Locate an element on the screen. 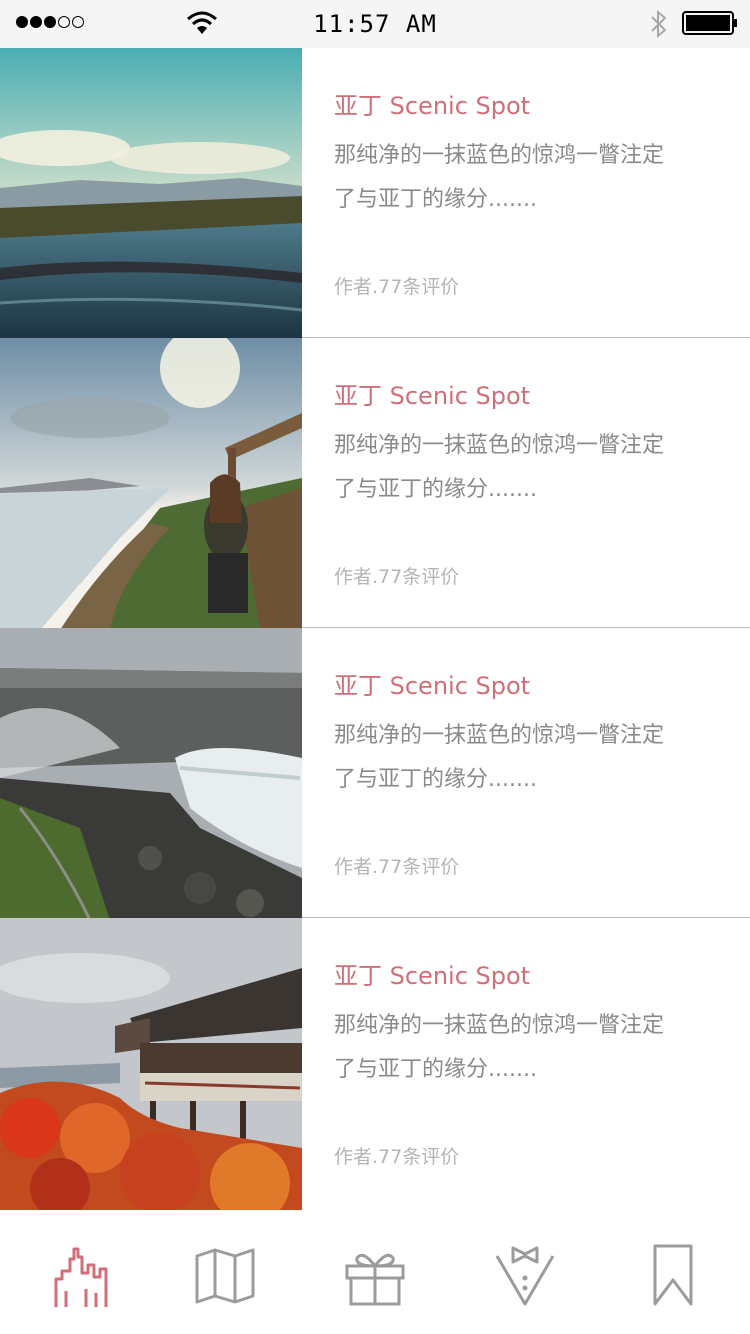 Image resolution: width=750 pixels, height=1334 pixels. tab-bar is located at coordinates (375, 1279).